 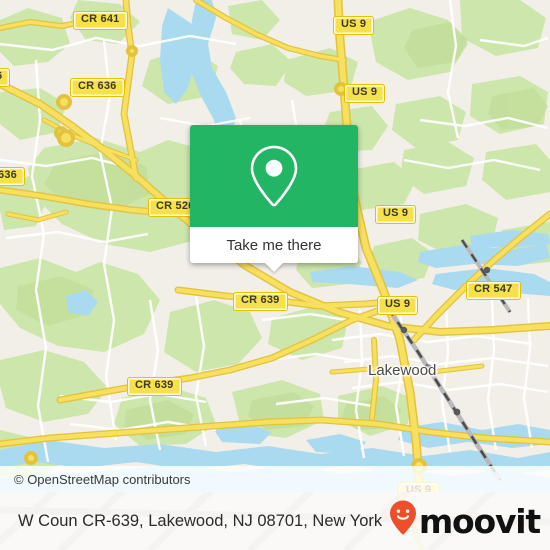 I want to click on road-shield-cr639-sw: CR 639, so click(x=154, y=386).